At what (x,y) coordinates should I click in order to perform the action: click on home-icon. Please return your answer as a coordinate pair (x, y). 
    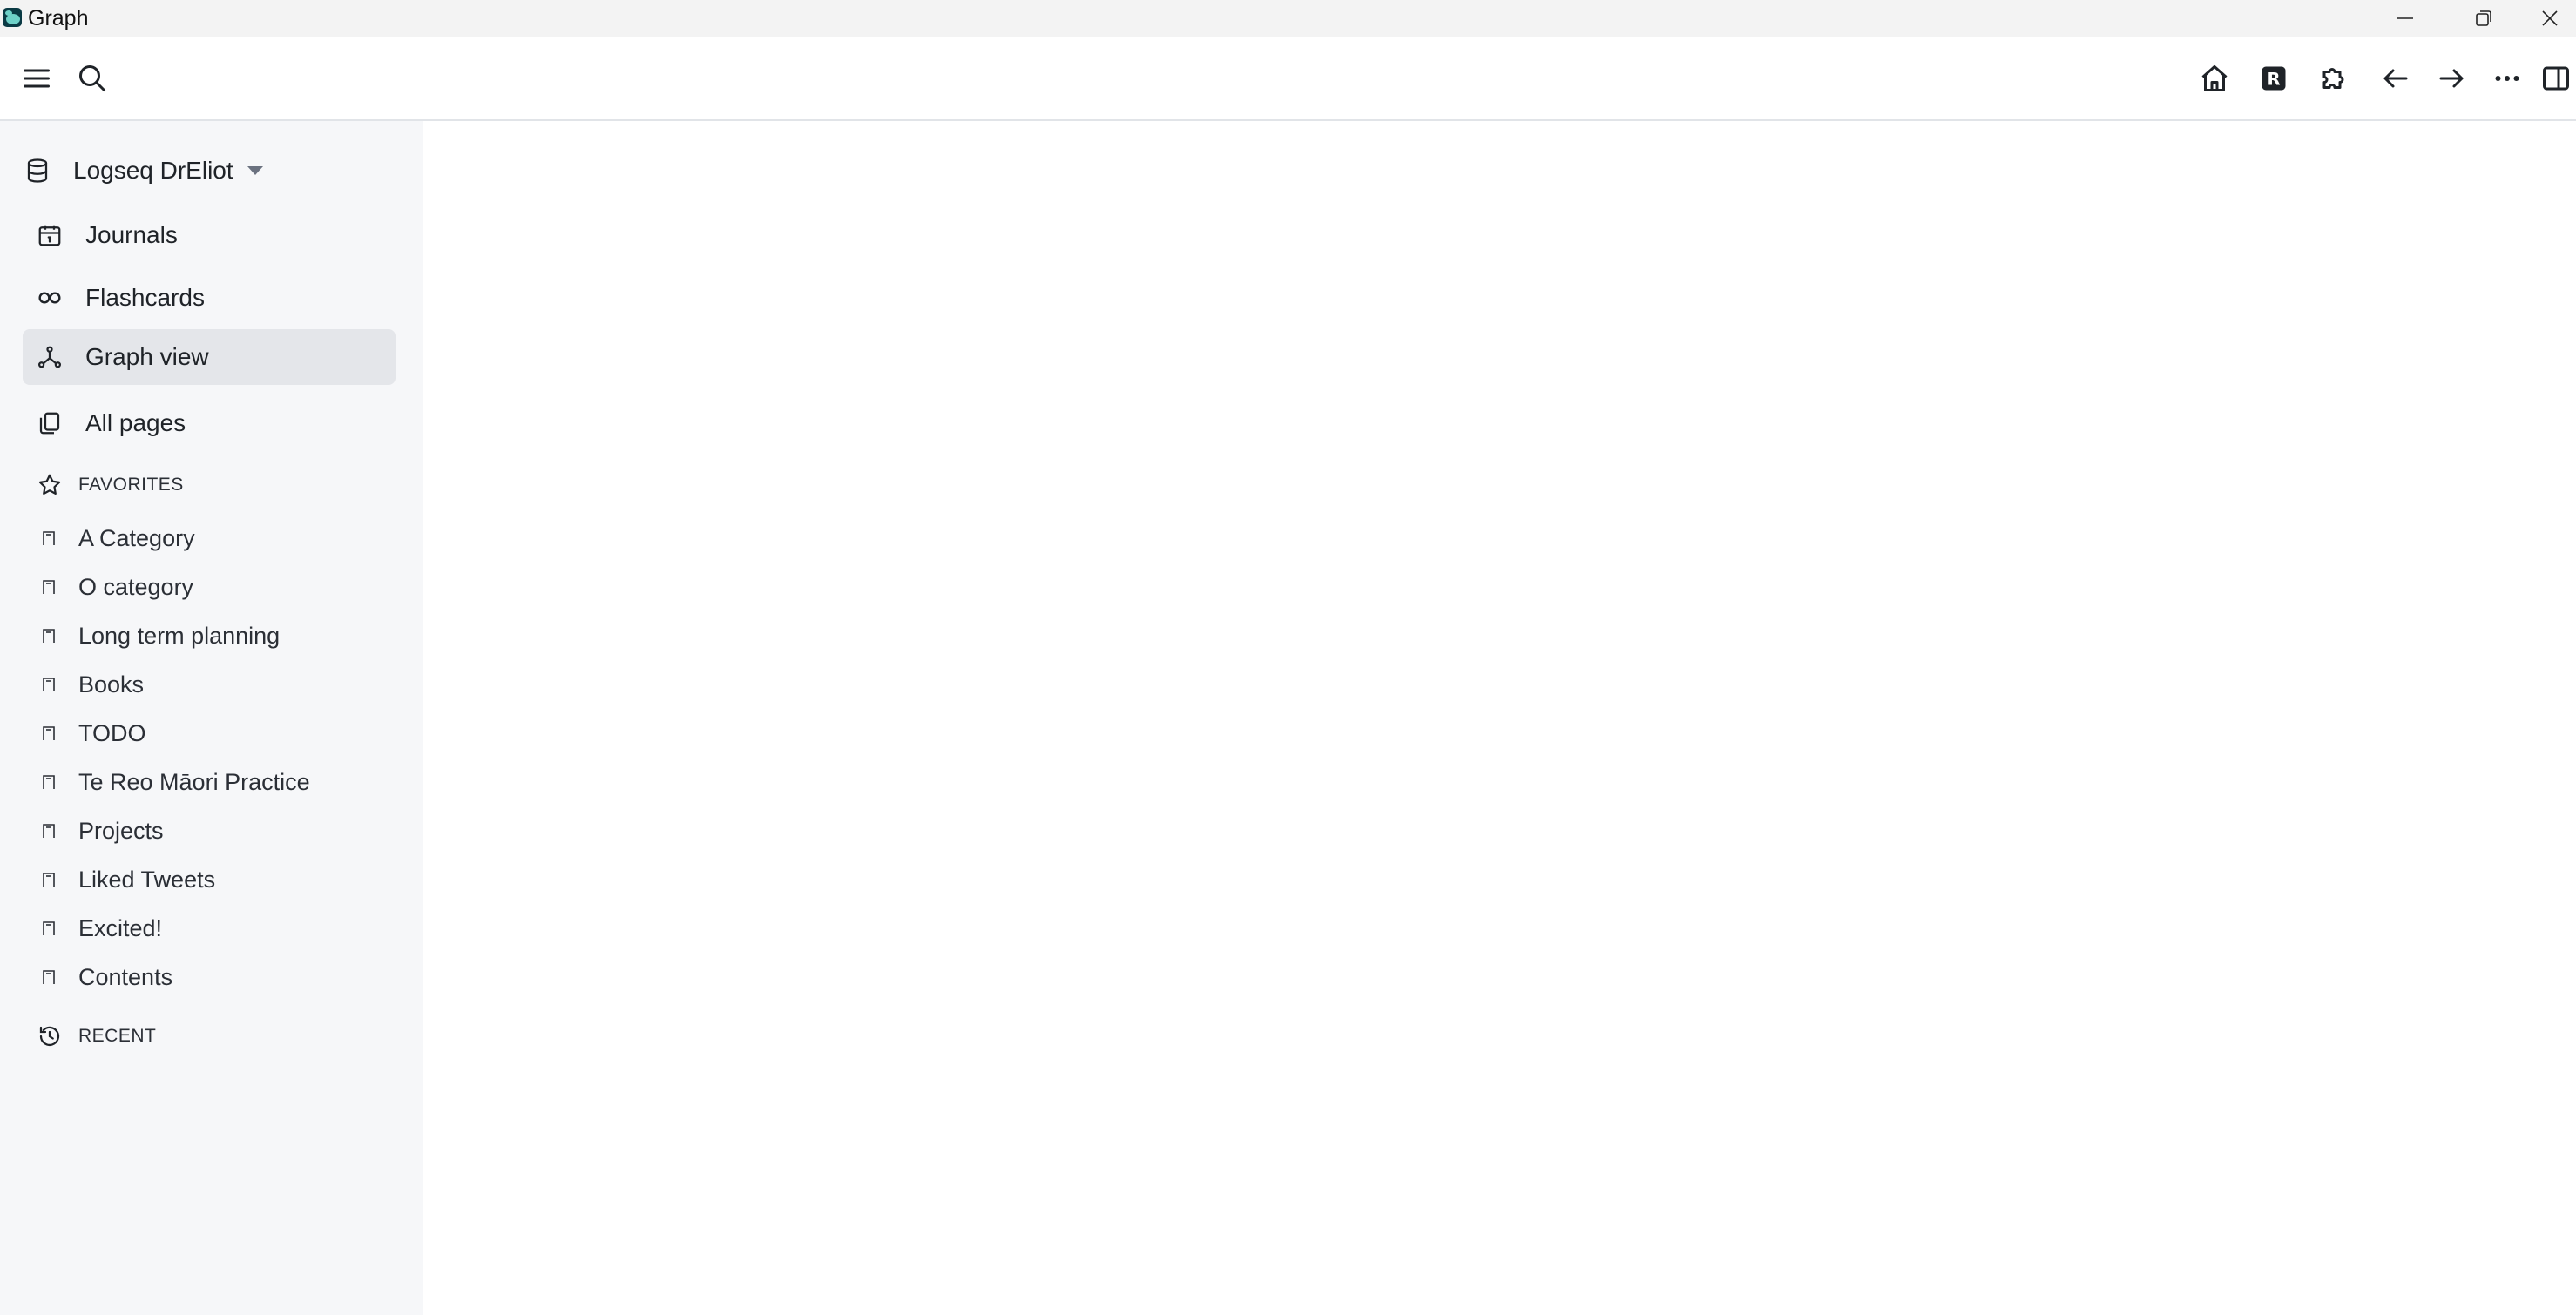
    Looking at the image, I should click on (2214, 78).